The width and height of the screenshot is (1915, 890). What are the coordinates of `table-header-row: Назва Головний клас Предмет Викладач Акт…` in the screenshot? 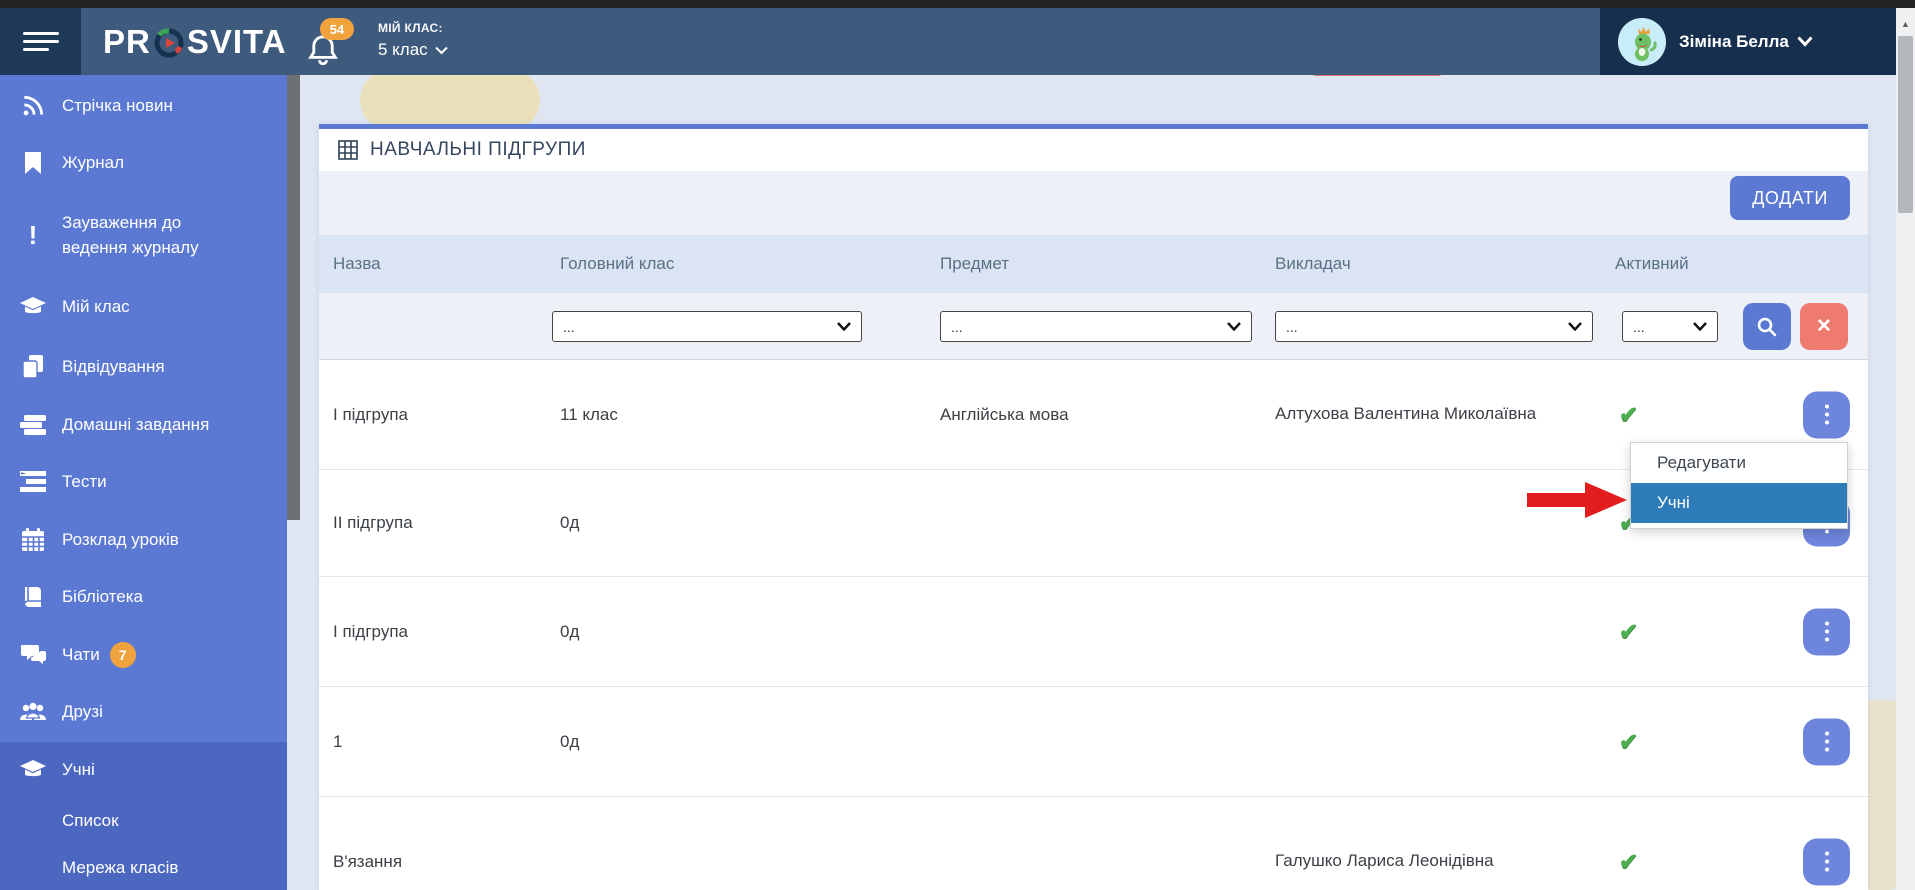 It's located at (1093, 264).